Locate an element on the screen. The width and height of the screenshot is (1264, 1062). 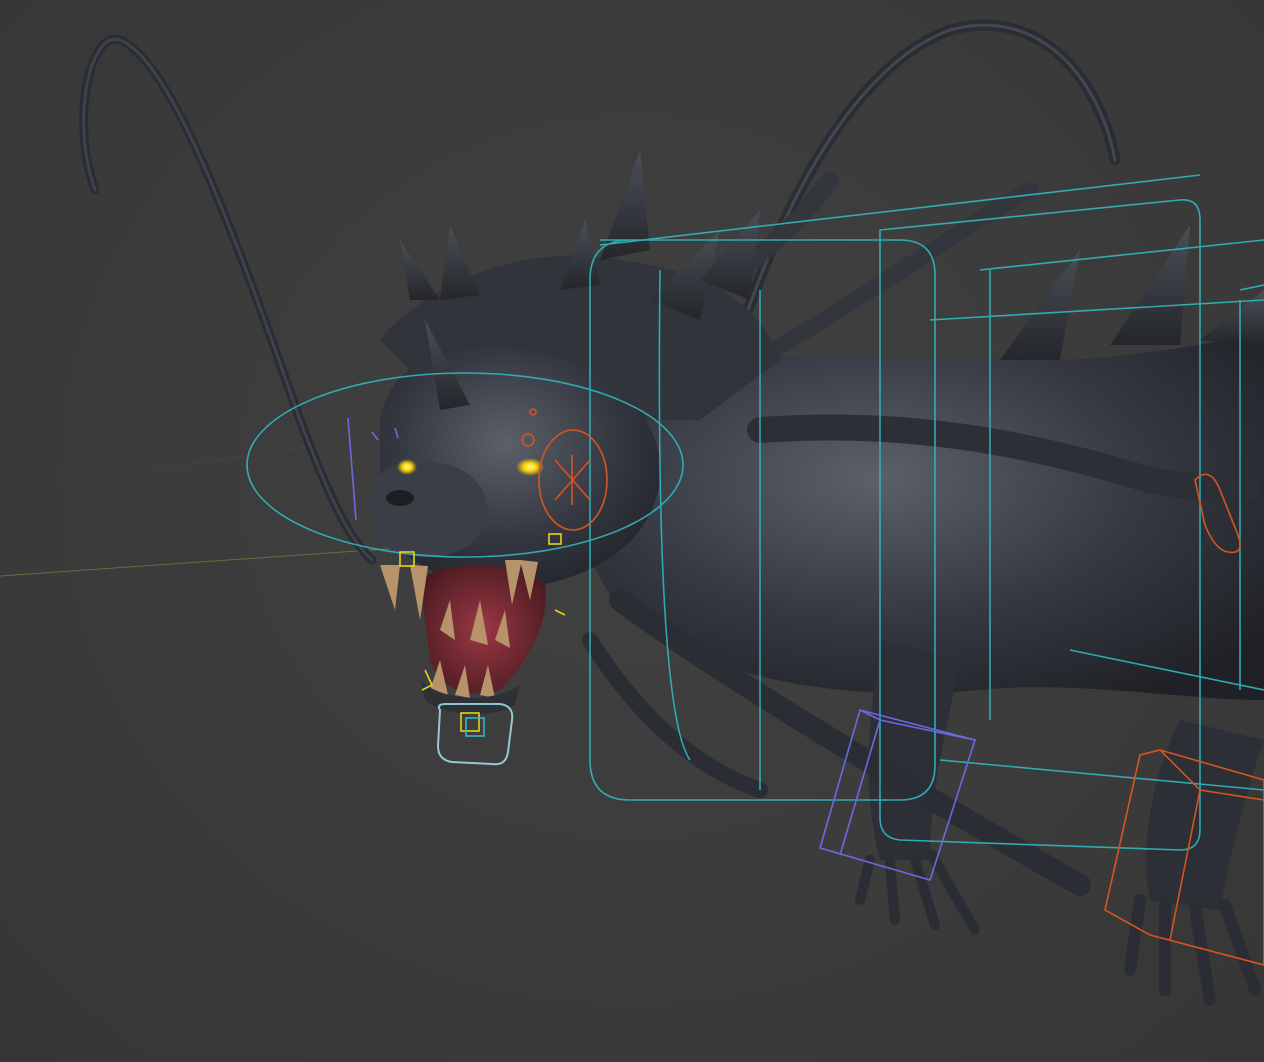
left-eye is located at coordinates (407, 467).